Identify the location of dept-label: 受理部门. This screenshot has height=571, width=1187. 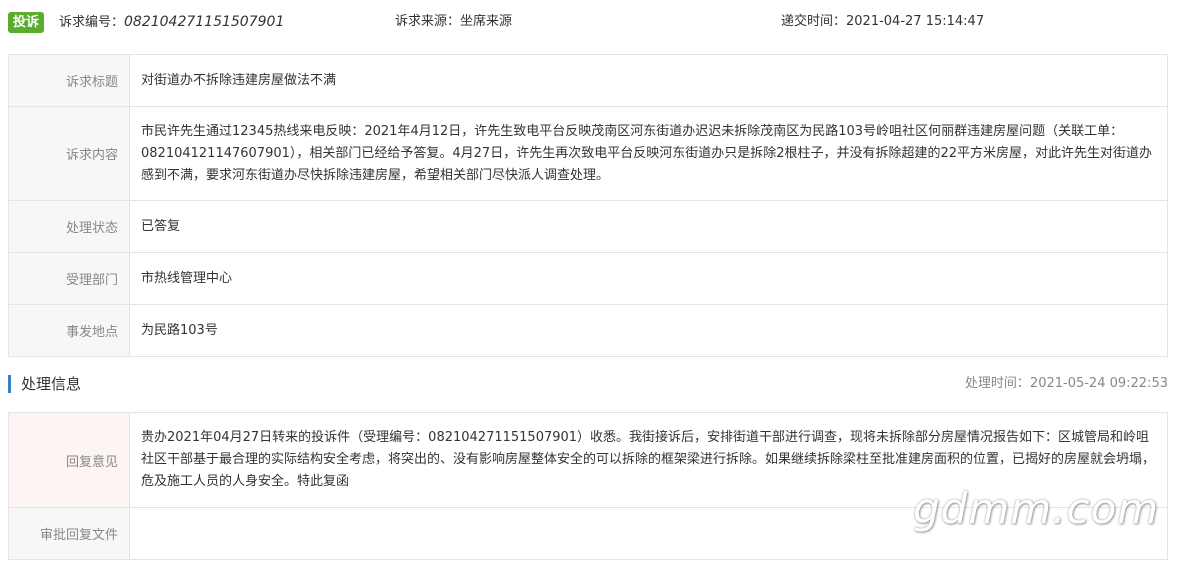
(69, 278).